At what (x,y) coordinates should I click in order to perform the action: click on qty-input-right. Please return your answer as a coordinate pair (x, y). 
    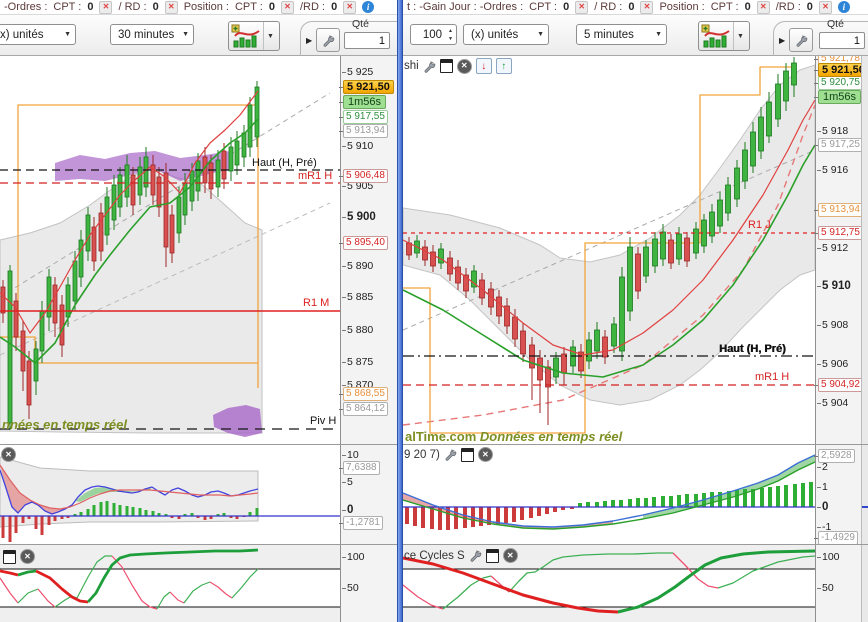
    Looking at the image, I should click on (842, 40).